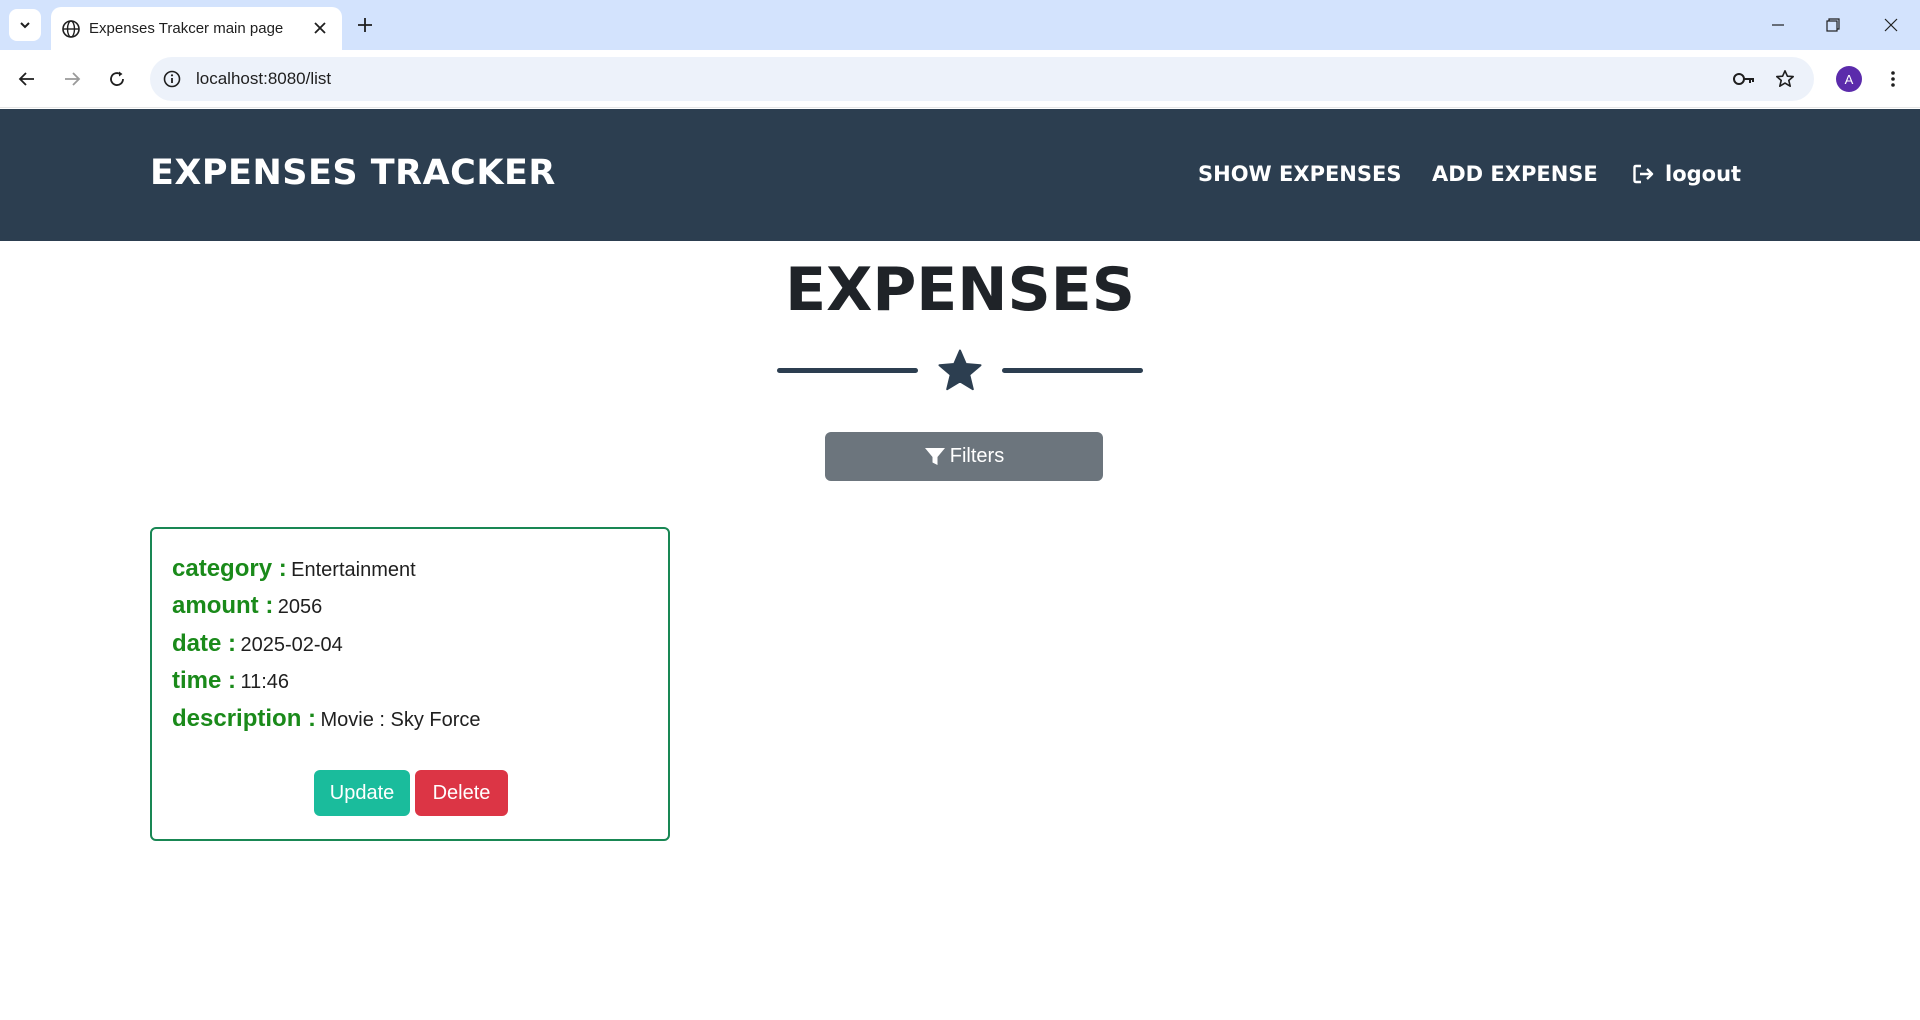  I want to click on divider-line-right, so click(1072, 370).